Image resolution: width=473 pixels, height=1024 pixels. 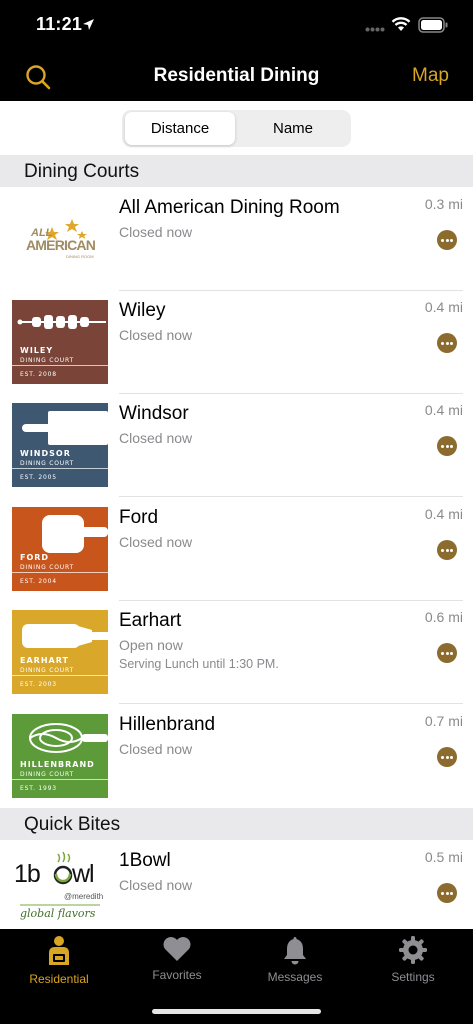 I want to click on dining-meal-detail: Serving Lunch until 1:30 PM., so click(x=199, y=664).